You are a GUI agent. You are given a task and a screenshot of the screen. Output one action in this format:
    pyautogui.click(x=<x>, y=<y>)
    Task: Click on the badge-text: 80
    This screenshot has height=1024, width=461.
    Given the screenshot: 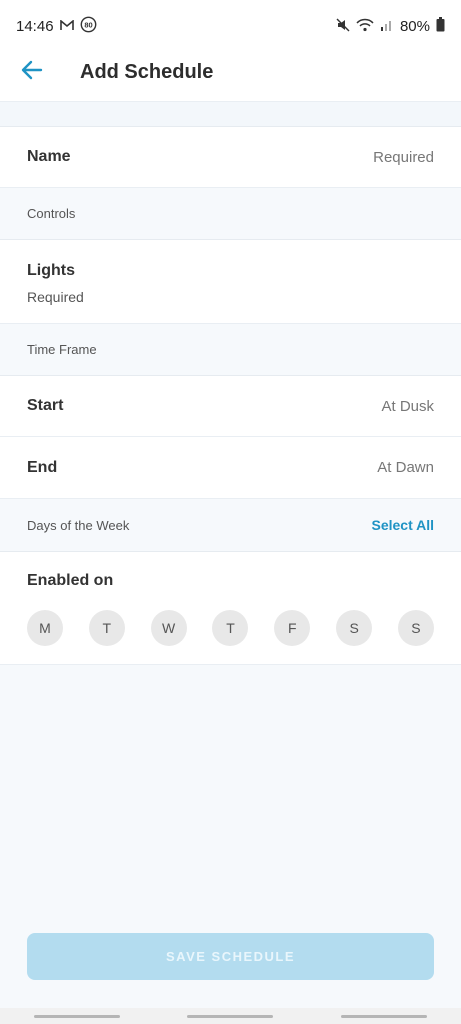 What is the action you would take?
    pyautogui.click(x=88, y=25)
    